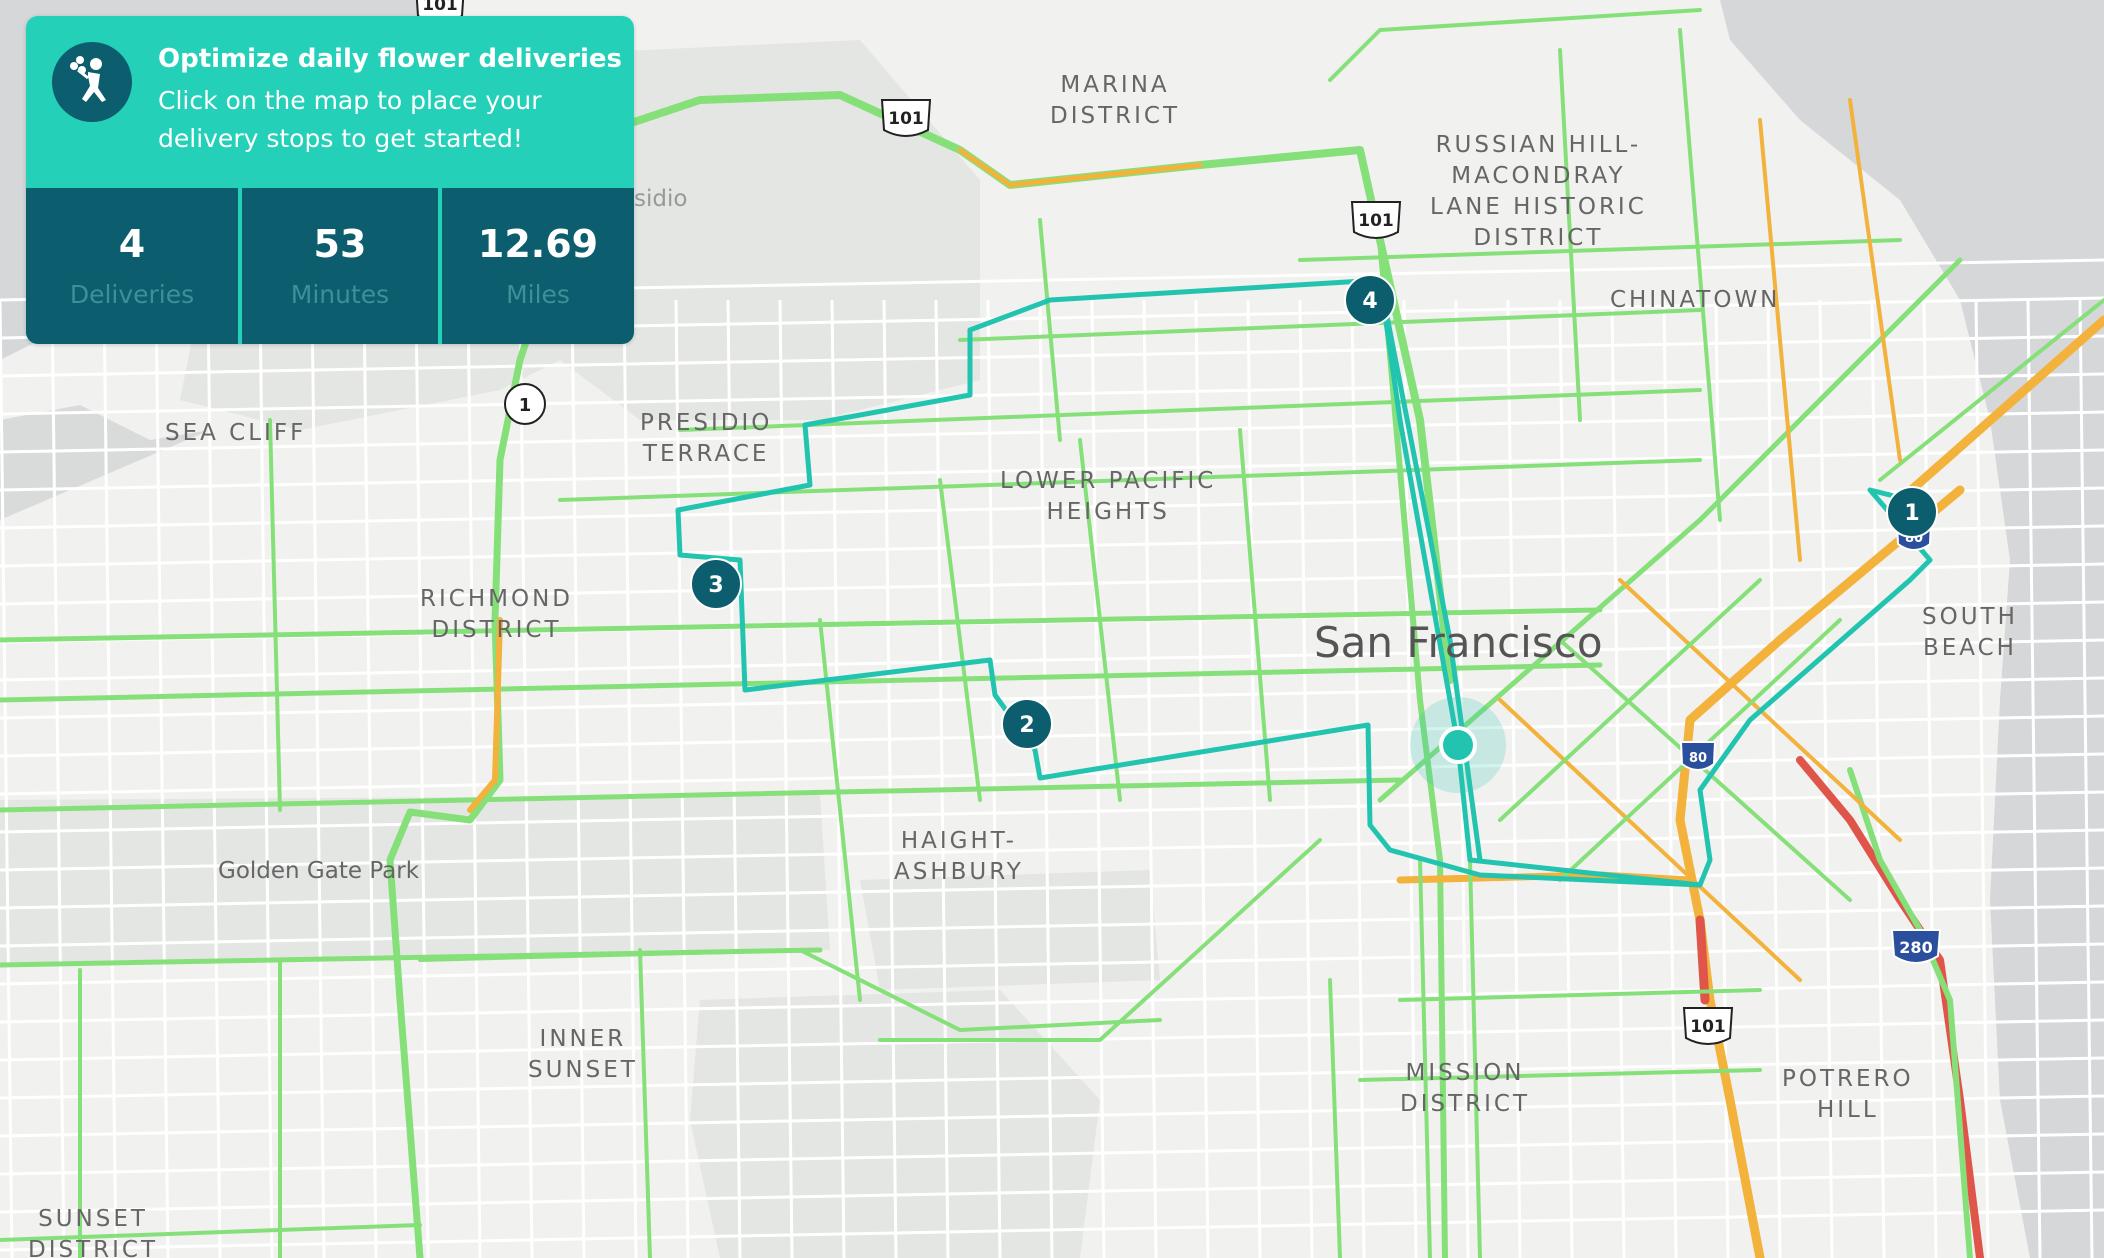  I want to click on stop-marker-2: 2, so click(1027, 724).